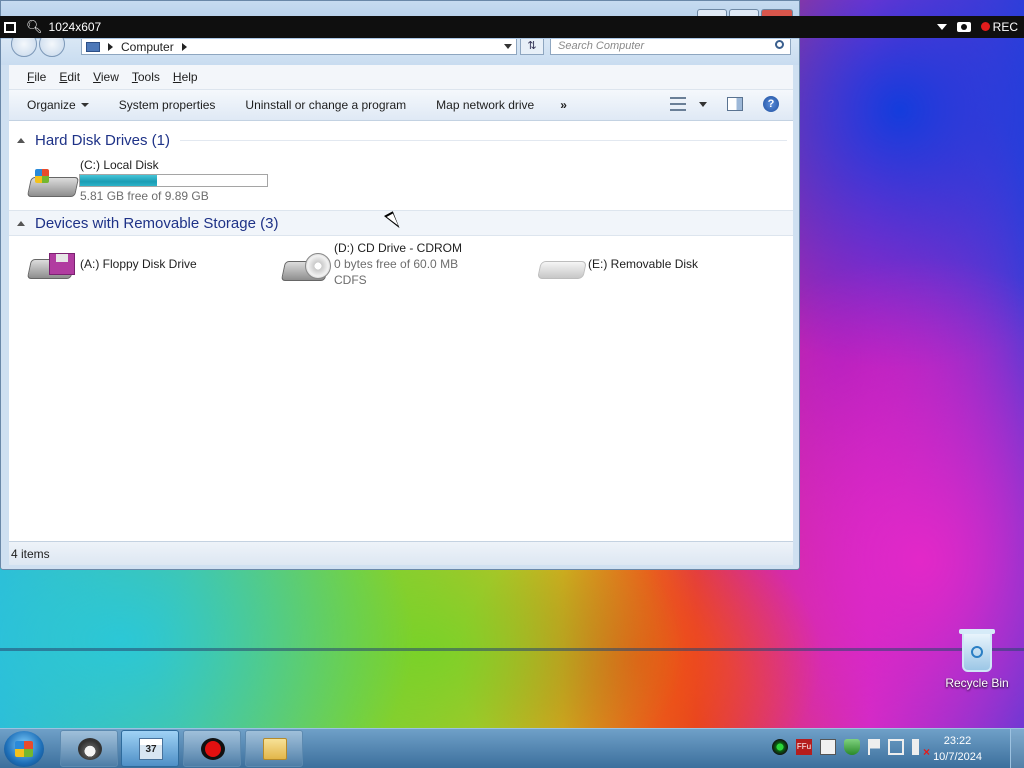 The width and height of the screenshot is (1024, 768). What do you see at coordinates (780, 747) in the screenshot?
I see `green-status-icon` at bounding box center [780, 747].